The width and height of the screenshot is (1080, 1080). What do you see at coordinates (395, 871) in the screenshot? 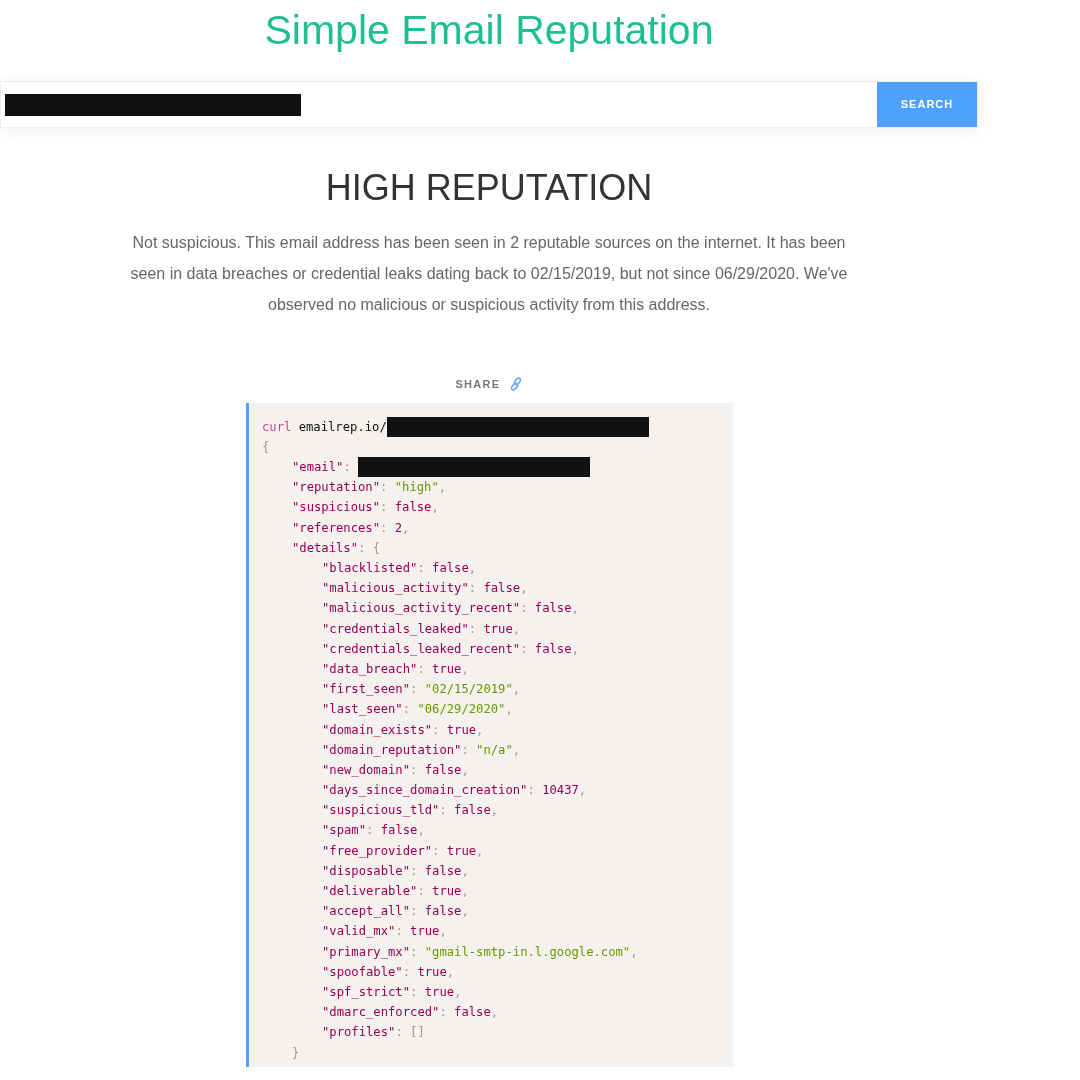
I see `code-line: "disposable": false,` at bounding box center [395, 871].